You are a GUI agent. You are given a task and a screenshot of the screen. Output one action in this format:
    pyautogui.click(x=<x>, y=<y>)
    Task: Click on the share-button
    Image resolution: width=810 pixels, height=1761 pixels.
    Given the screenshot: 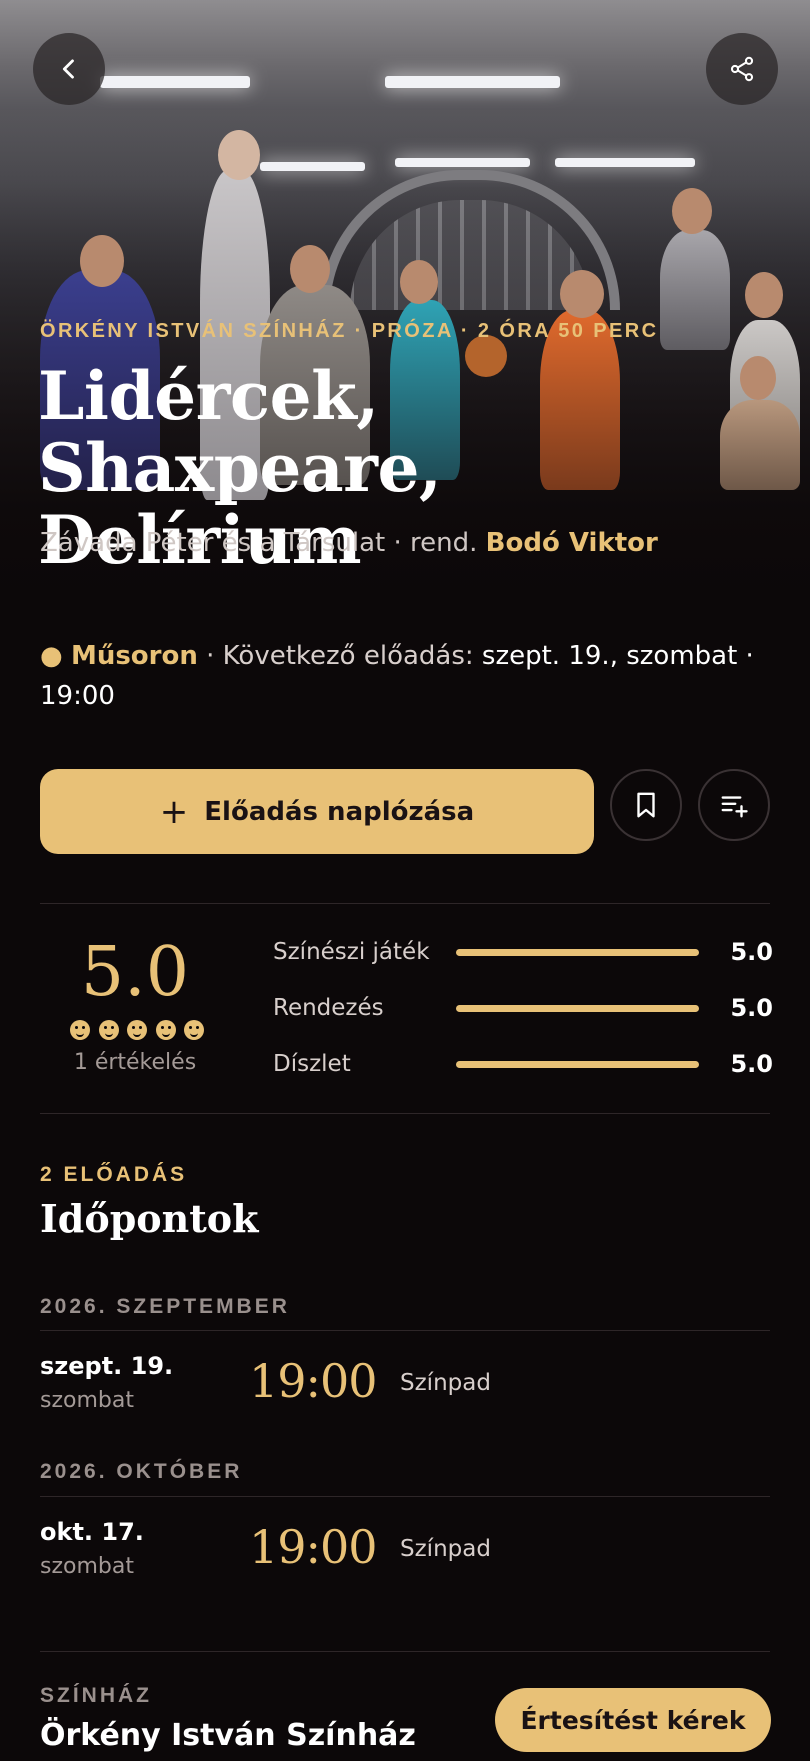 What is the action you would take?
    pyautogui.click(x=742, y=69)
    